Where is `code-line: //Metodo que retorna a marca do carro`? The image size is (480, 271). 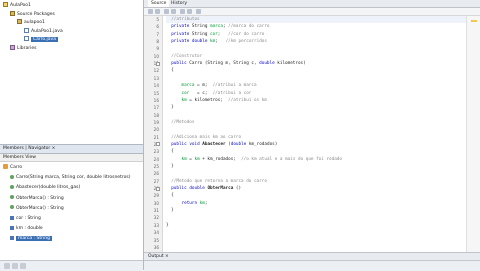 code-line: //Metodo que retorna a marca do carro is located at coordinates (316, 181).